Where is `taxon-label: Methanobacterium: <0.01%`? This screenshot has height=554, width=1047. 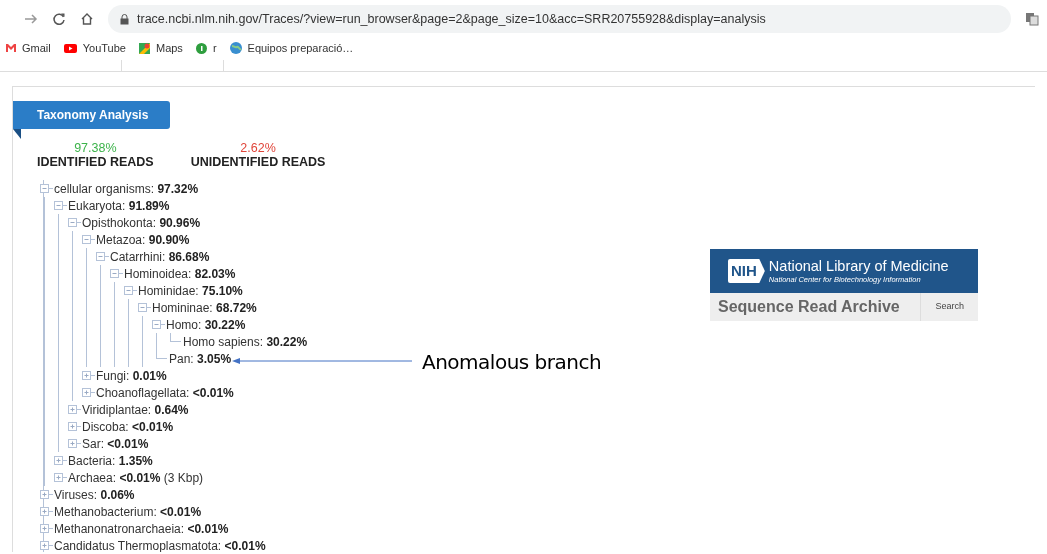 taxon-label: Methanobacterium: <0.01% is located at coordinates (128, 512).